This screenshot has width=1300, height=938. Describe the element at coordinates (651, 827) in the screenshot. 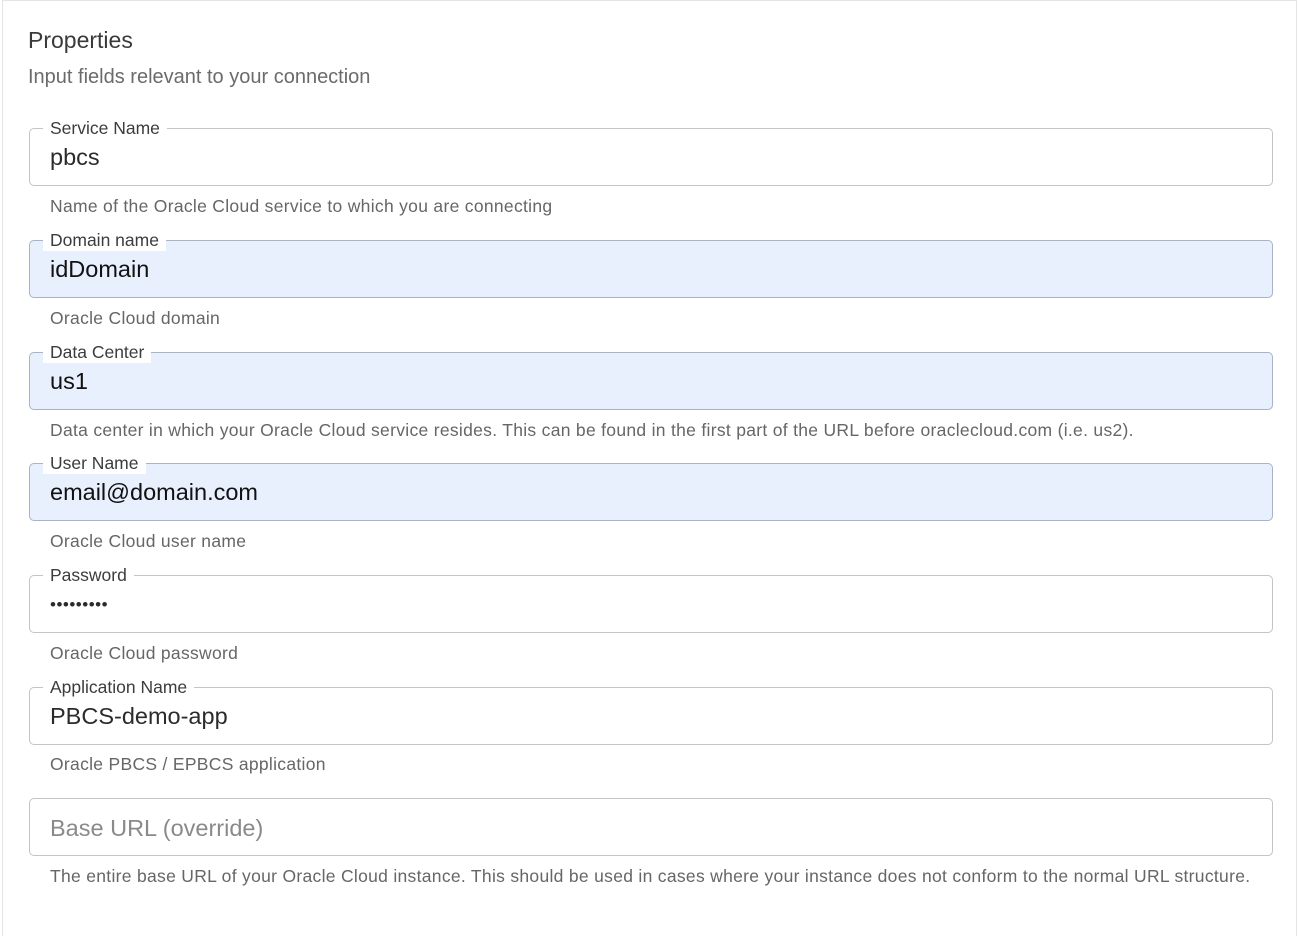

I see `base-url-field: Base URL (override)` at that location.